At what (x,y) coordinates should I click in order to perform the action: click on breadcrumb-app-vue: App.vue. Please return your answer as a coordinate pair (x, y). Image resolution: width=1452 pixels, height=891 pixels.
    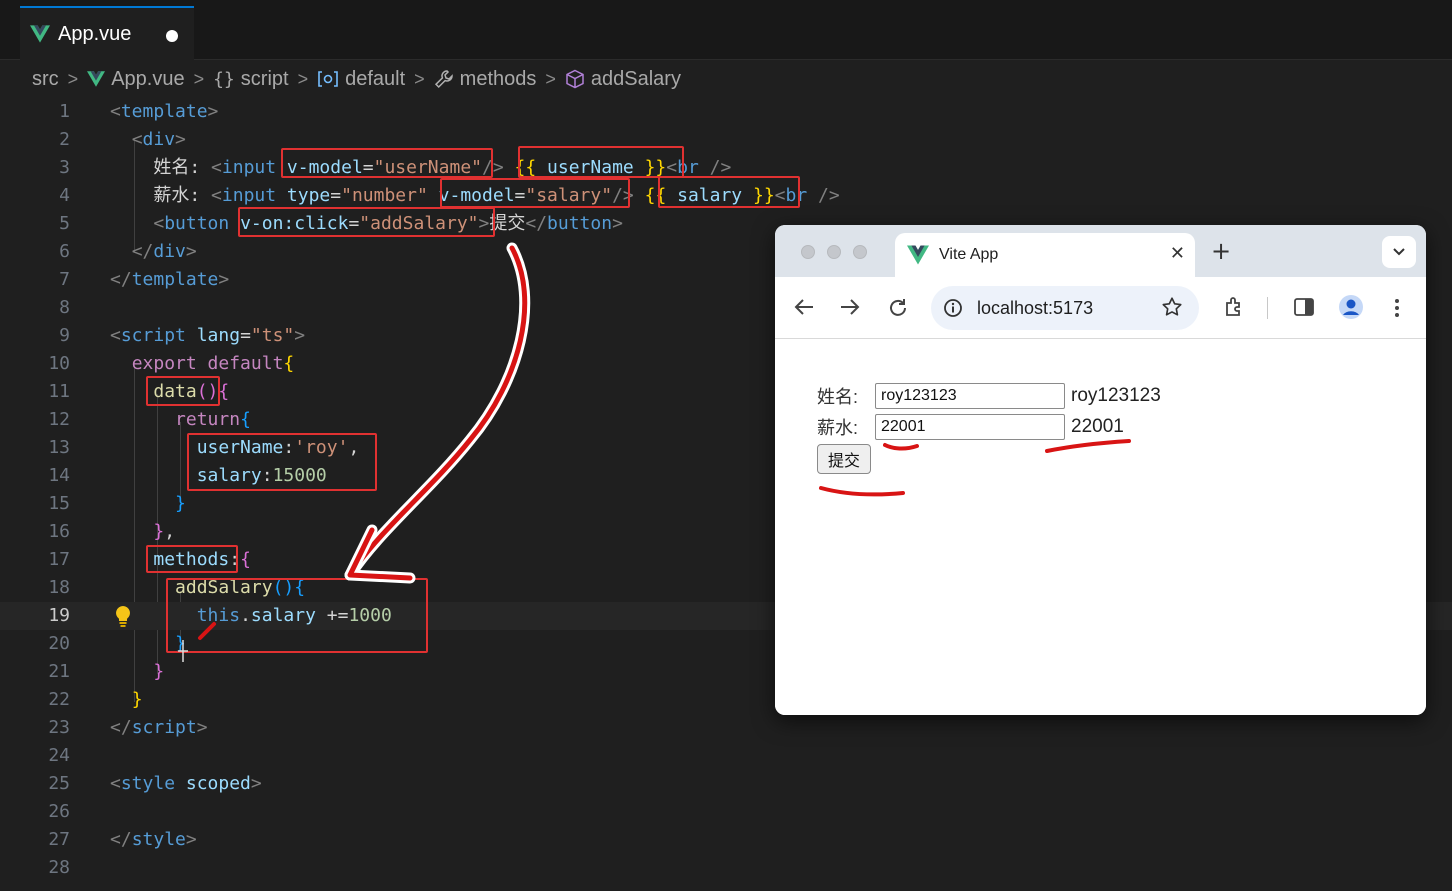
    Looking at the image, I should click on (136, 79).